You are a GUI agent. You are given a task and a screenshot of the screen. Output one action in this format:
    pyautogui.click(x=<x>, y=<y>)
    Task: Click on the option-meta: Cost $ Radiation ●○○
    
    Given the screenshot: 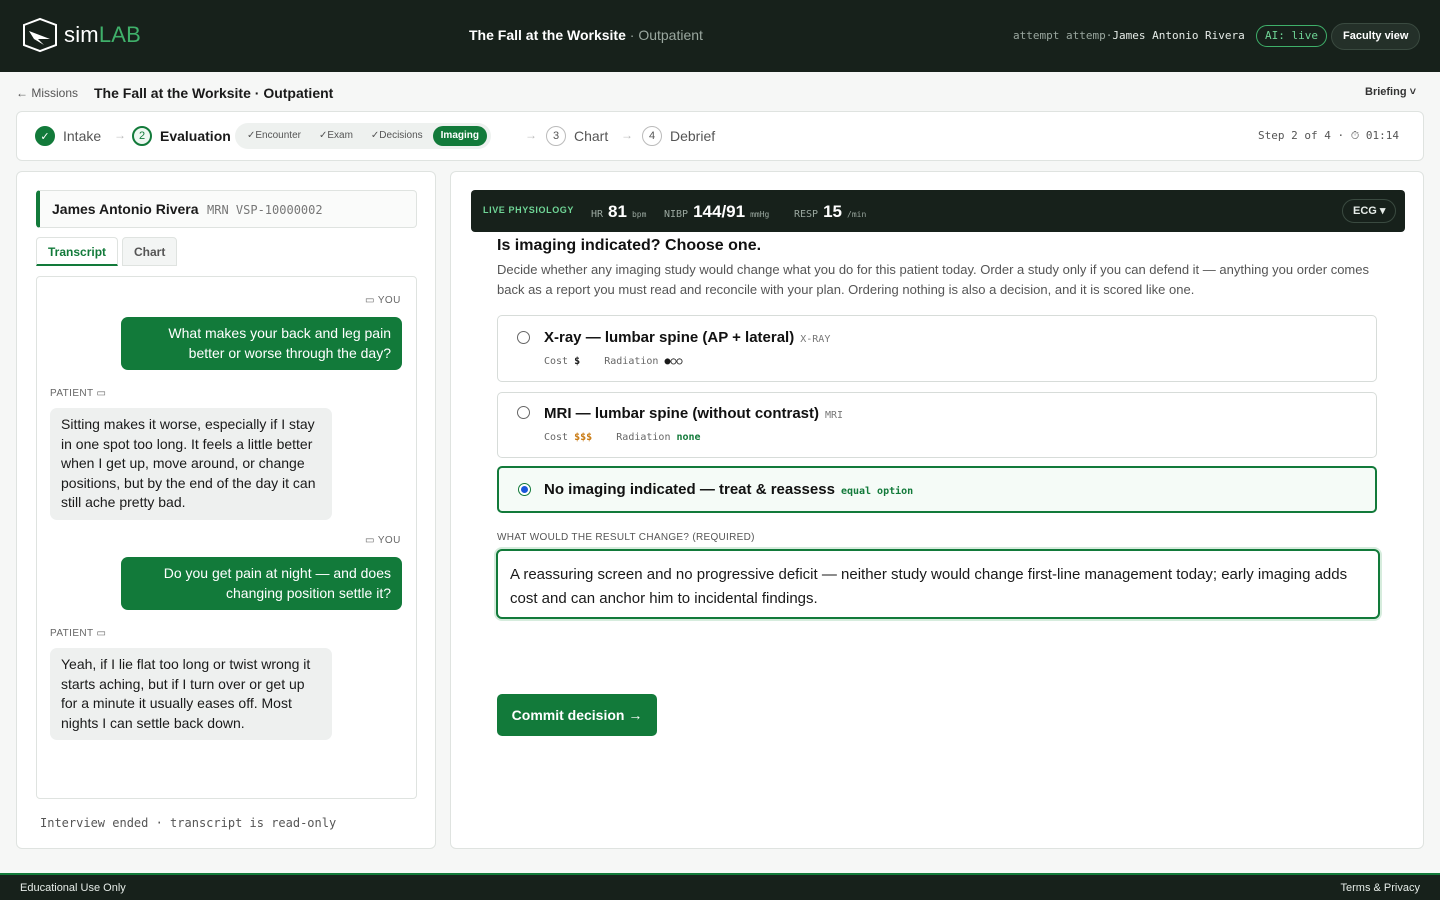 What is the action you would take?
    pyautogui.click(x=613, y=361)
    